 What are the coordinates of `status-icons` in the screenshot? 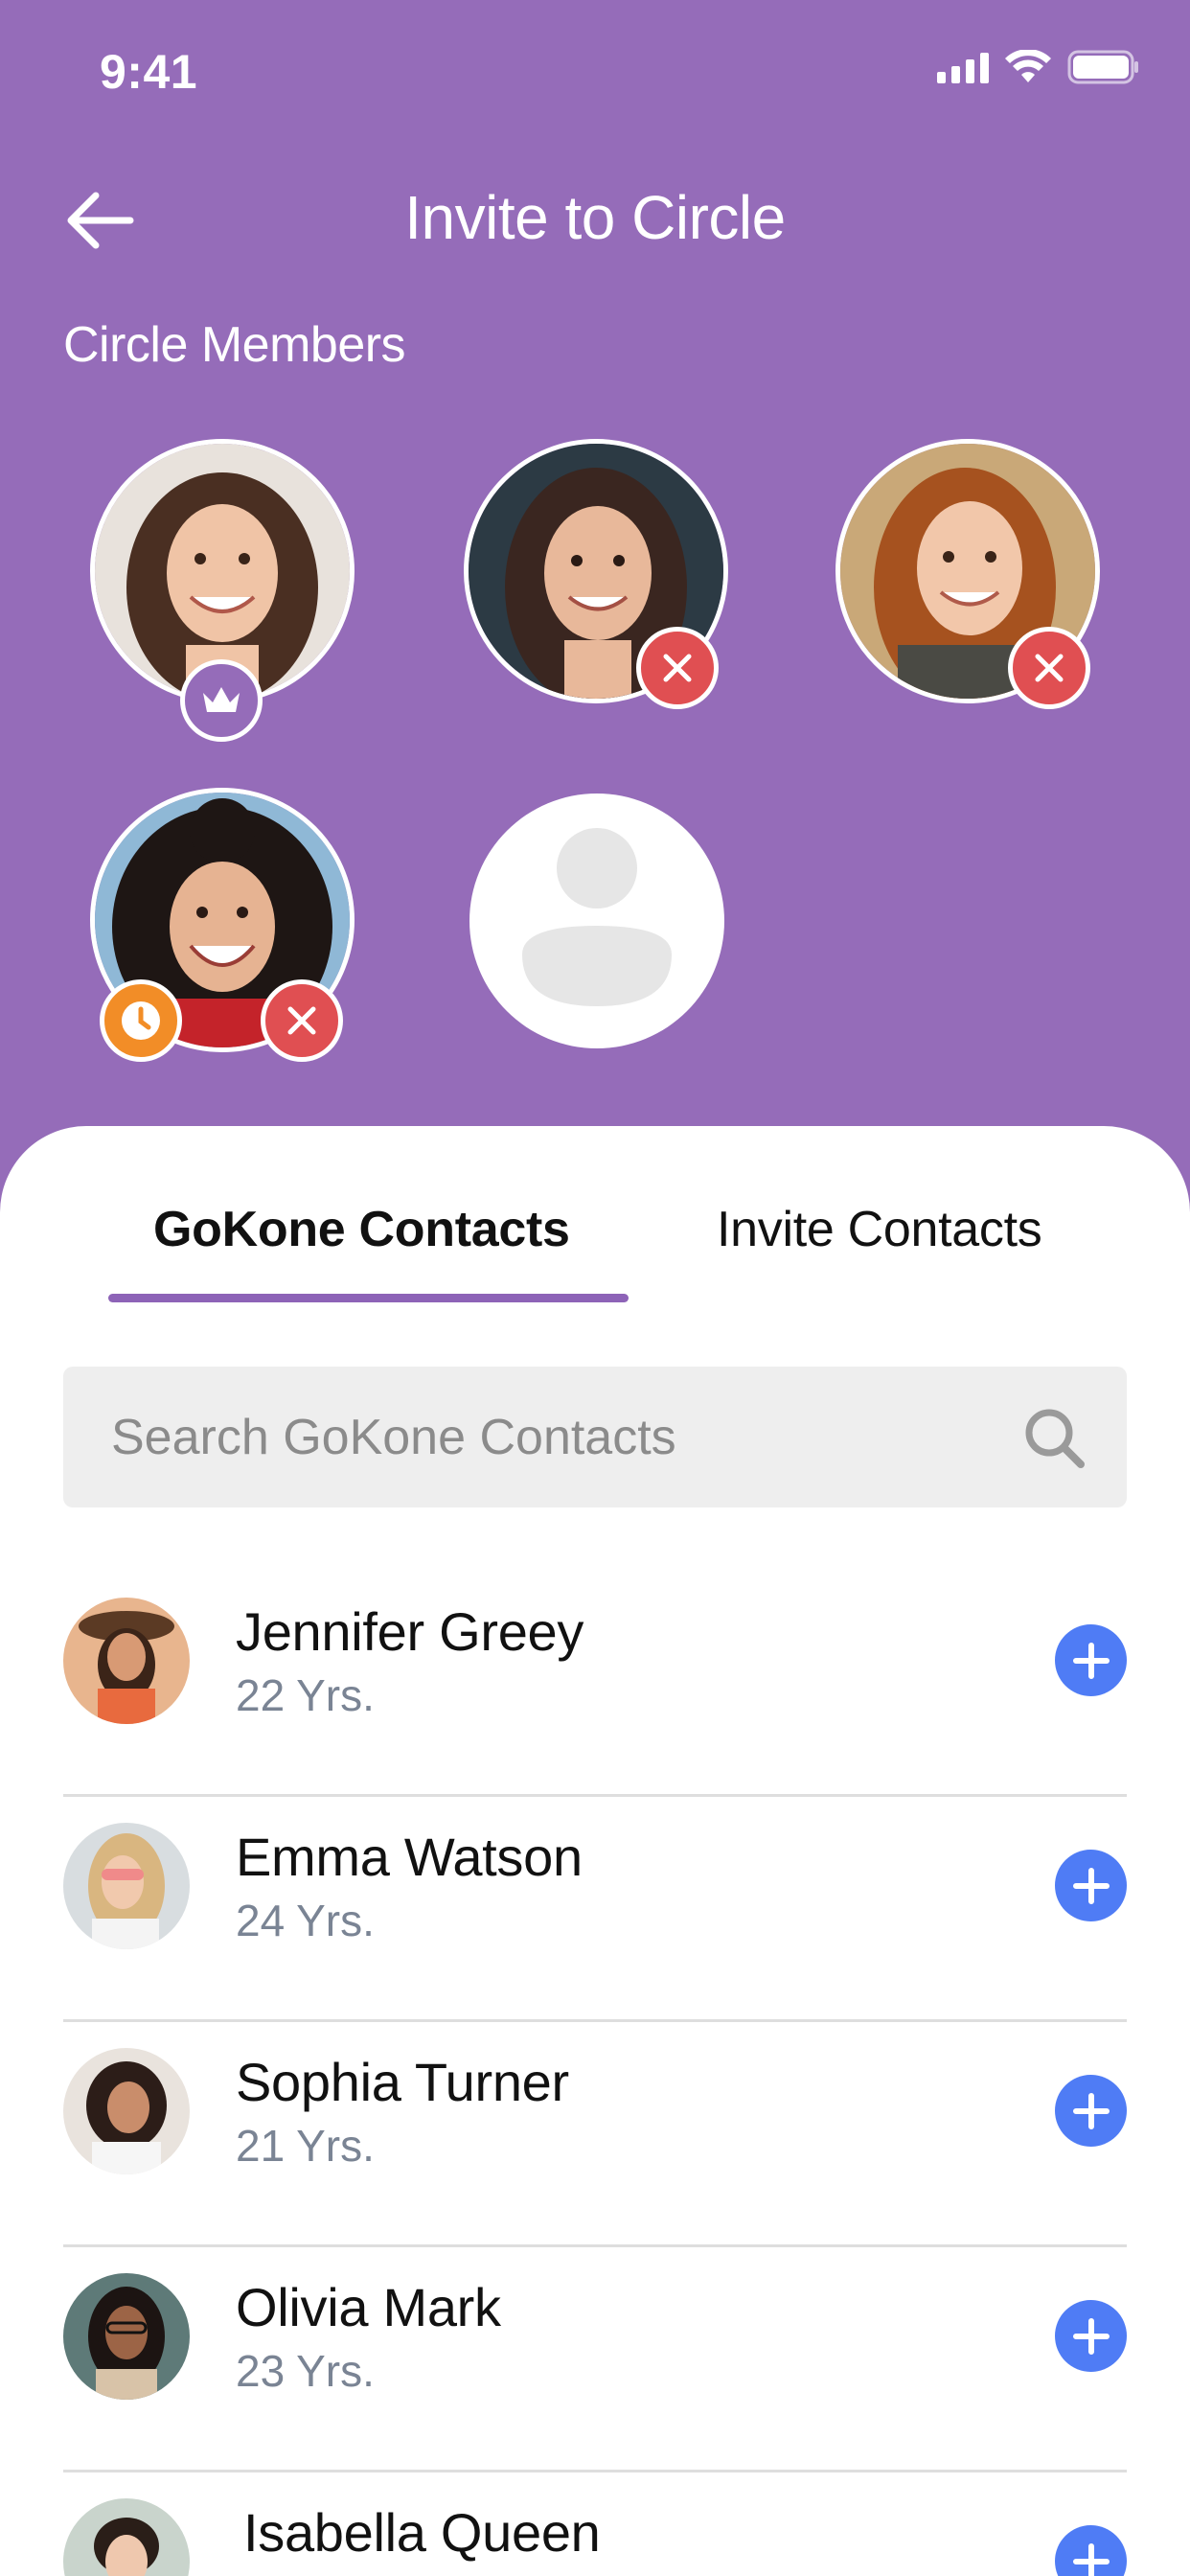 It's located at (1038, 67).